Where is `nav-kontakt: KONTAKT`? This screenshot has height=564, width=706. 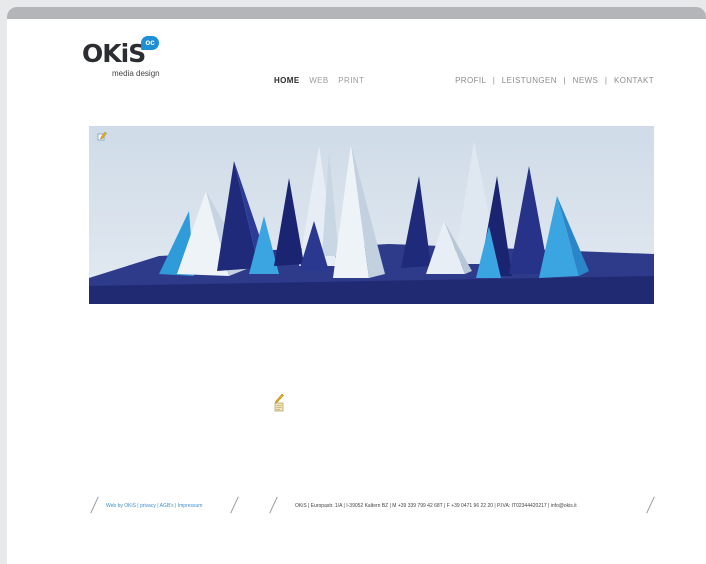 nav-kontakt: KONTAKT is located at coordinates (634, 80).